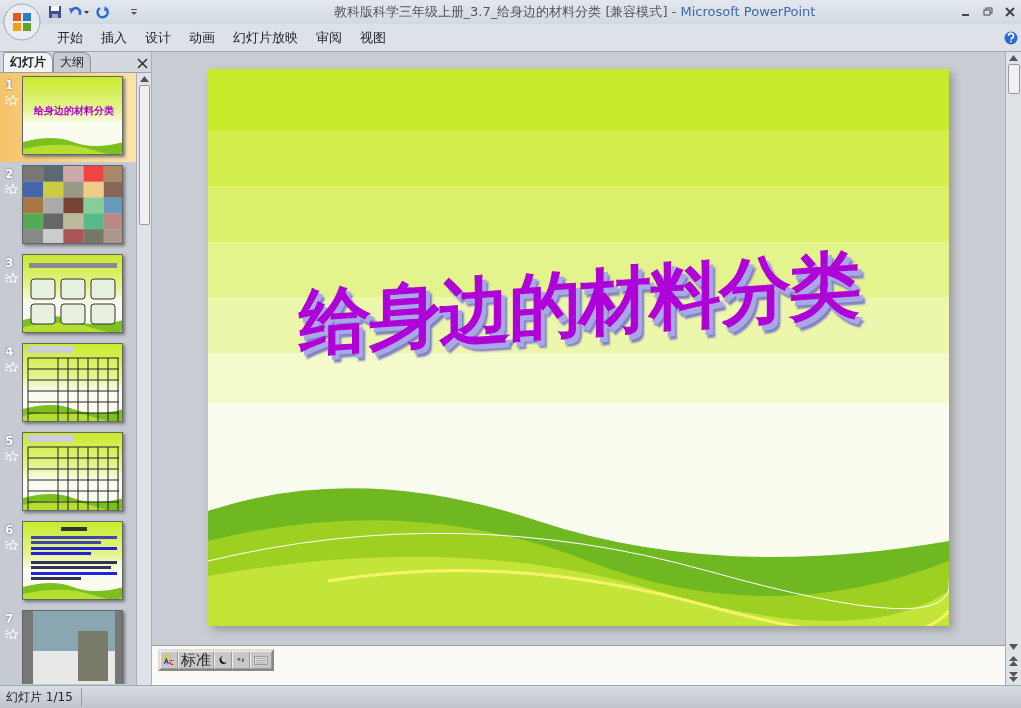 This screenshot has width=1021, height=708. What do you see at coordinates (10, 85) in the screenshot?
I see `slide-number: 1` at bounding box center [10, 85].